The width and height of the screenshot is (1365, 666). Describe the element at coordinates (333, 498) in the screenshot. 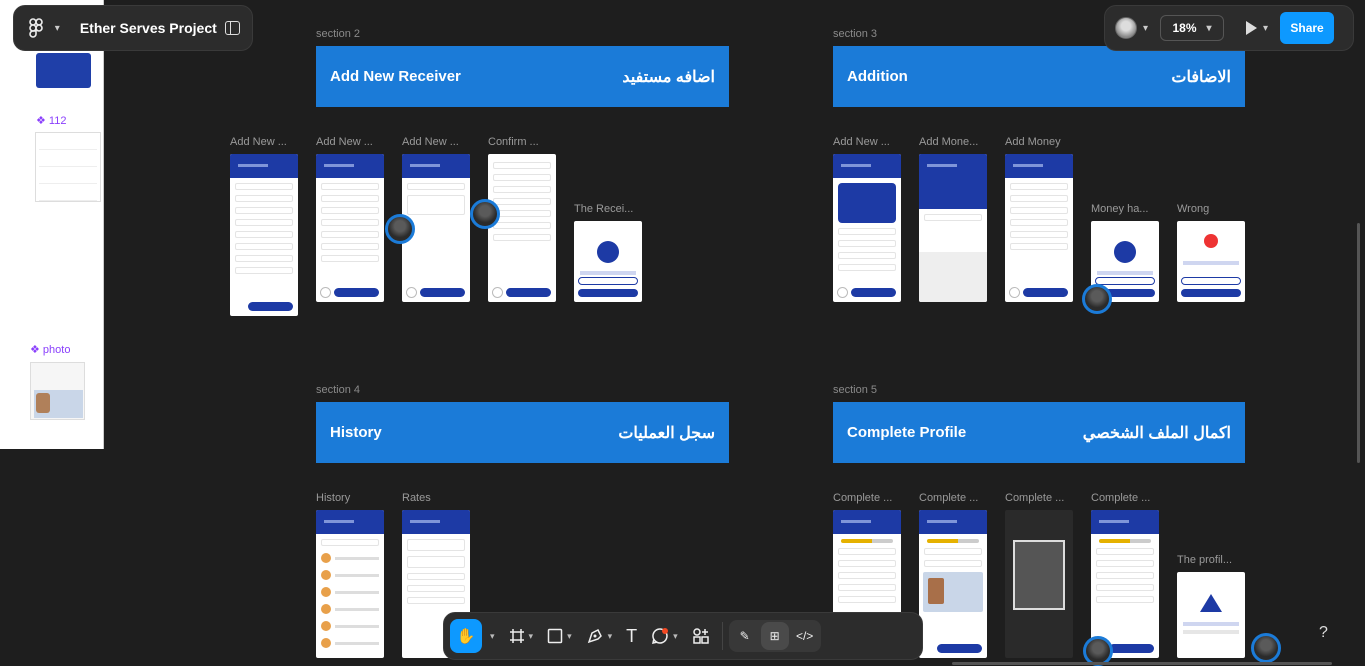

I see `frame-label: History` at that location.